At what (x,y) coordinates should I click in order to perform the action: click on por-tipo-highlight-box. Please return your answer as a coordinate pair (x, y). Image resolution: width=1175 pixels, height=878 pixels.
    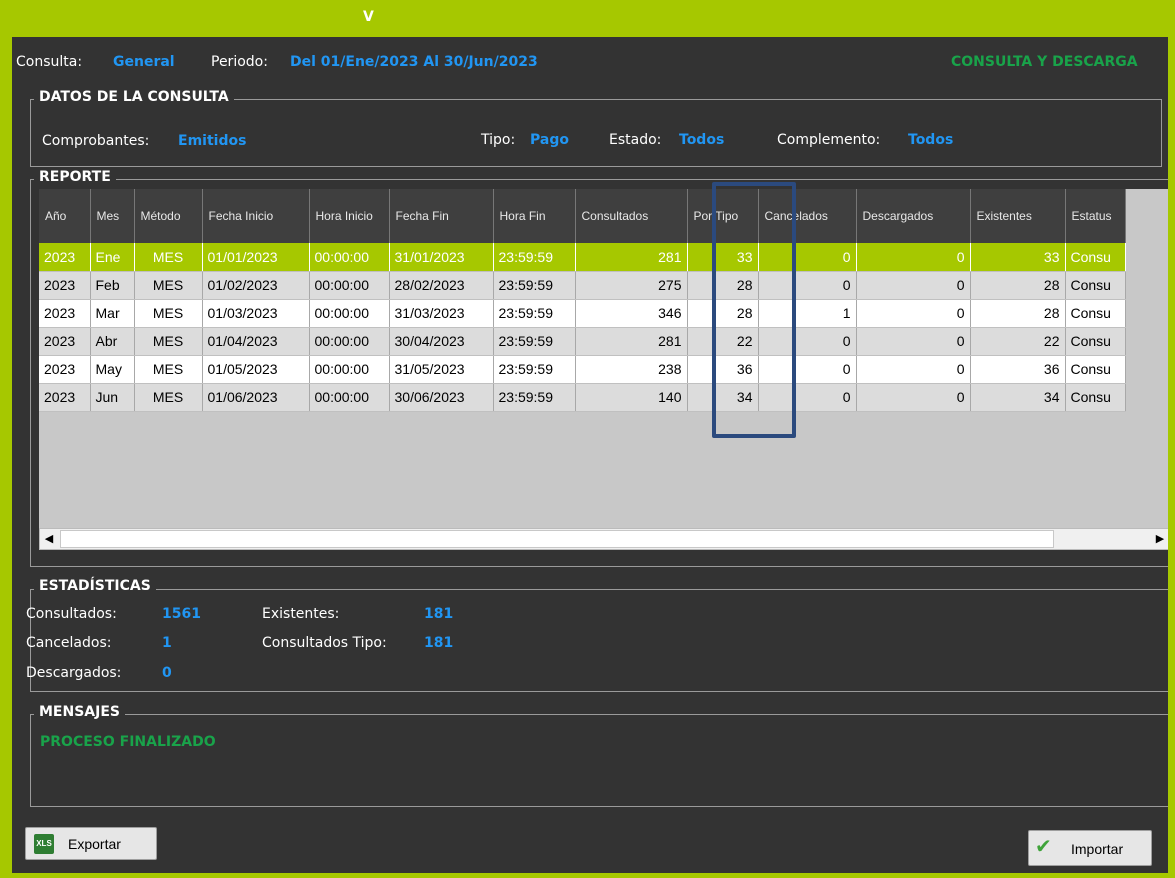
    Looking at the image, I should click on (754, 310).